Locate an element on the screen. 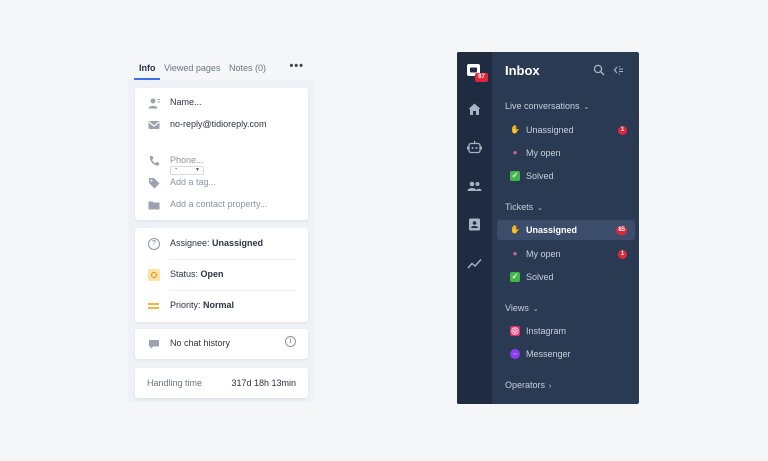 Image resolution: width=768 pixels, height=461 pixels. tag-icon is located at coordinates (154, 183).